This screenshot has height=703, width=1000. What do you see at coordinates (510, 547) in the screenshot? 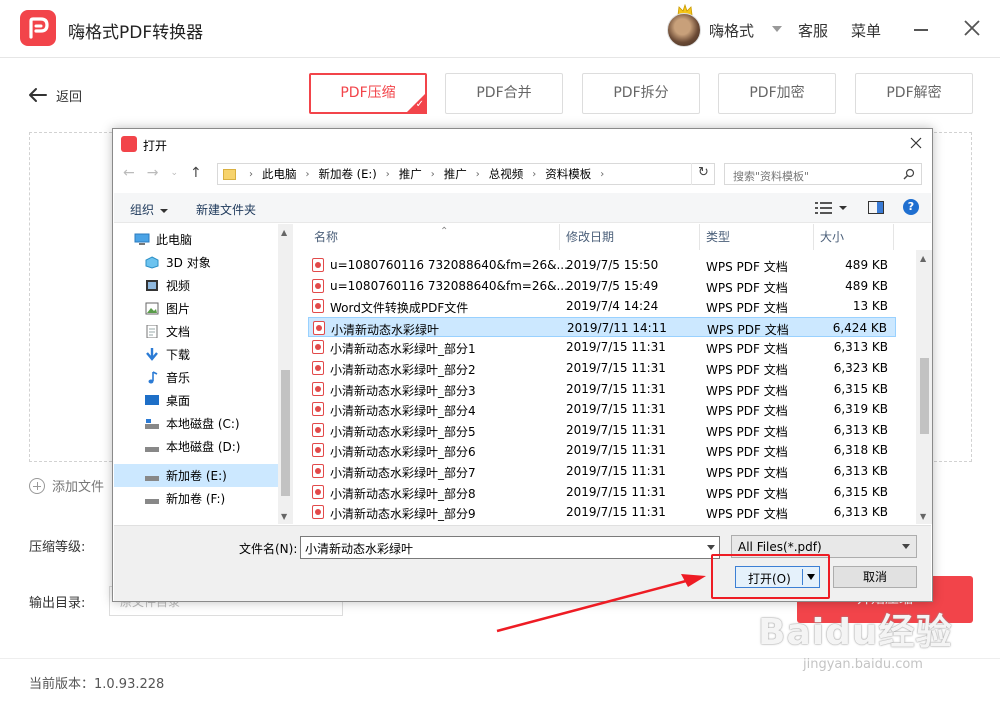
I see `filename-input: 小清新动态水彩绿叶` at bounding box center [510, 547].